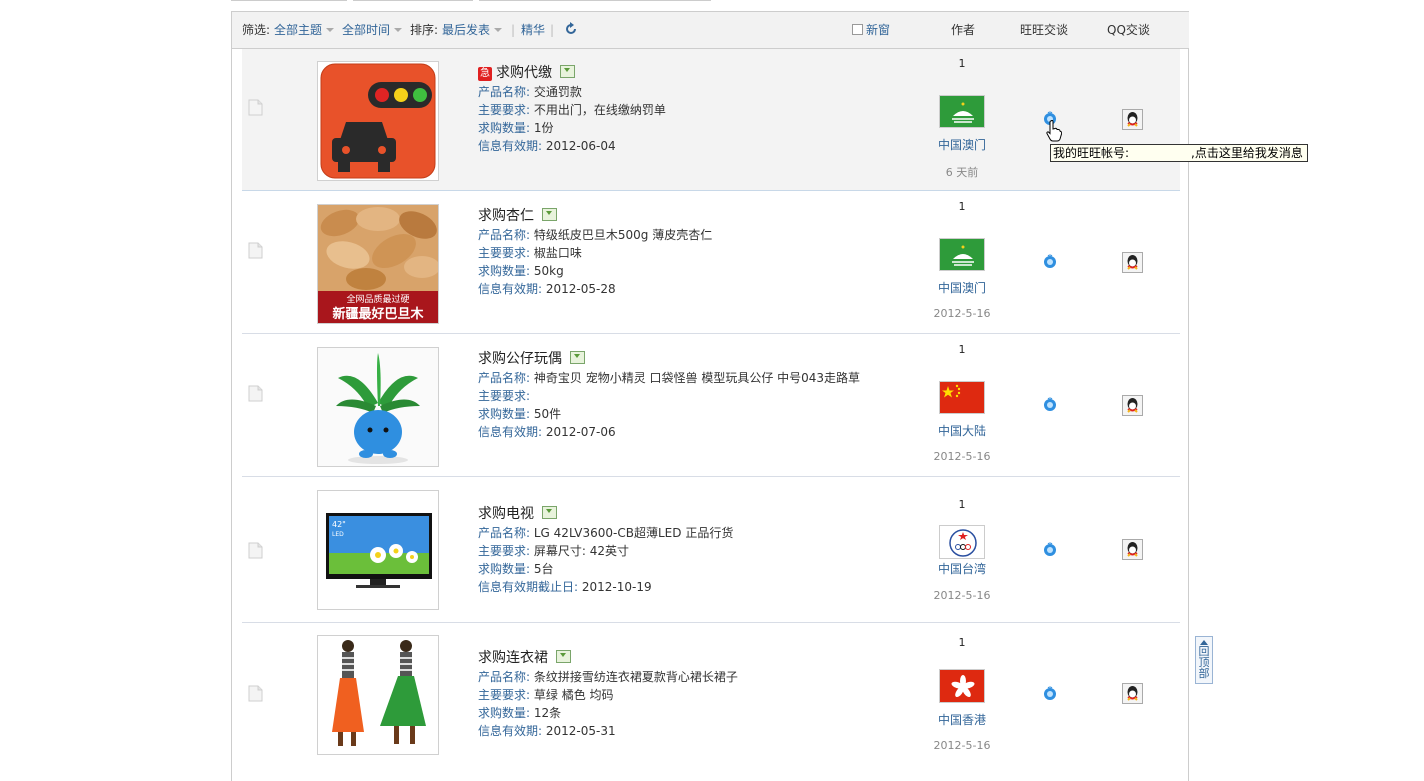  Describe the element at coordinates (962, 719) in the screenshot. I see `author-region-link: 中国香港` at that location.